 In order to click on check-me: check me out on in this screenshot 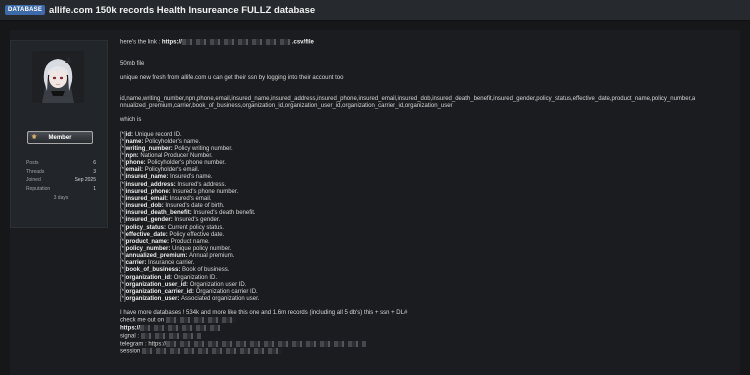, I will do `click(430, 321)`.